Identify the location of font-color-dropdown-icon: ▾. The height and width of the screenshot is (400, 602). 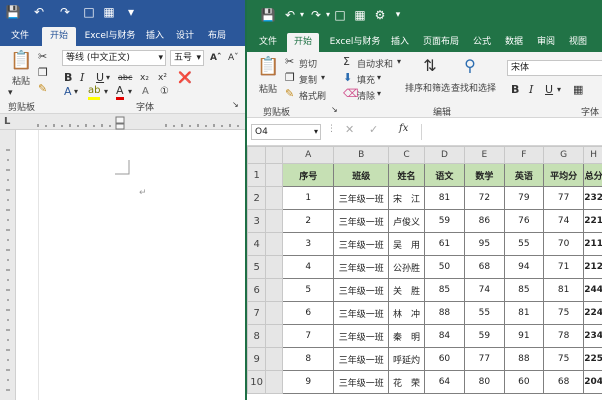
(130, 92).